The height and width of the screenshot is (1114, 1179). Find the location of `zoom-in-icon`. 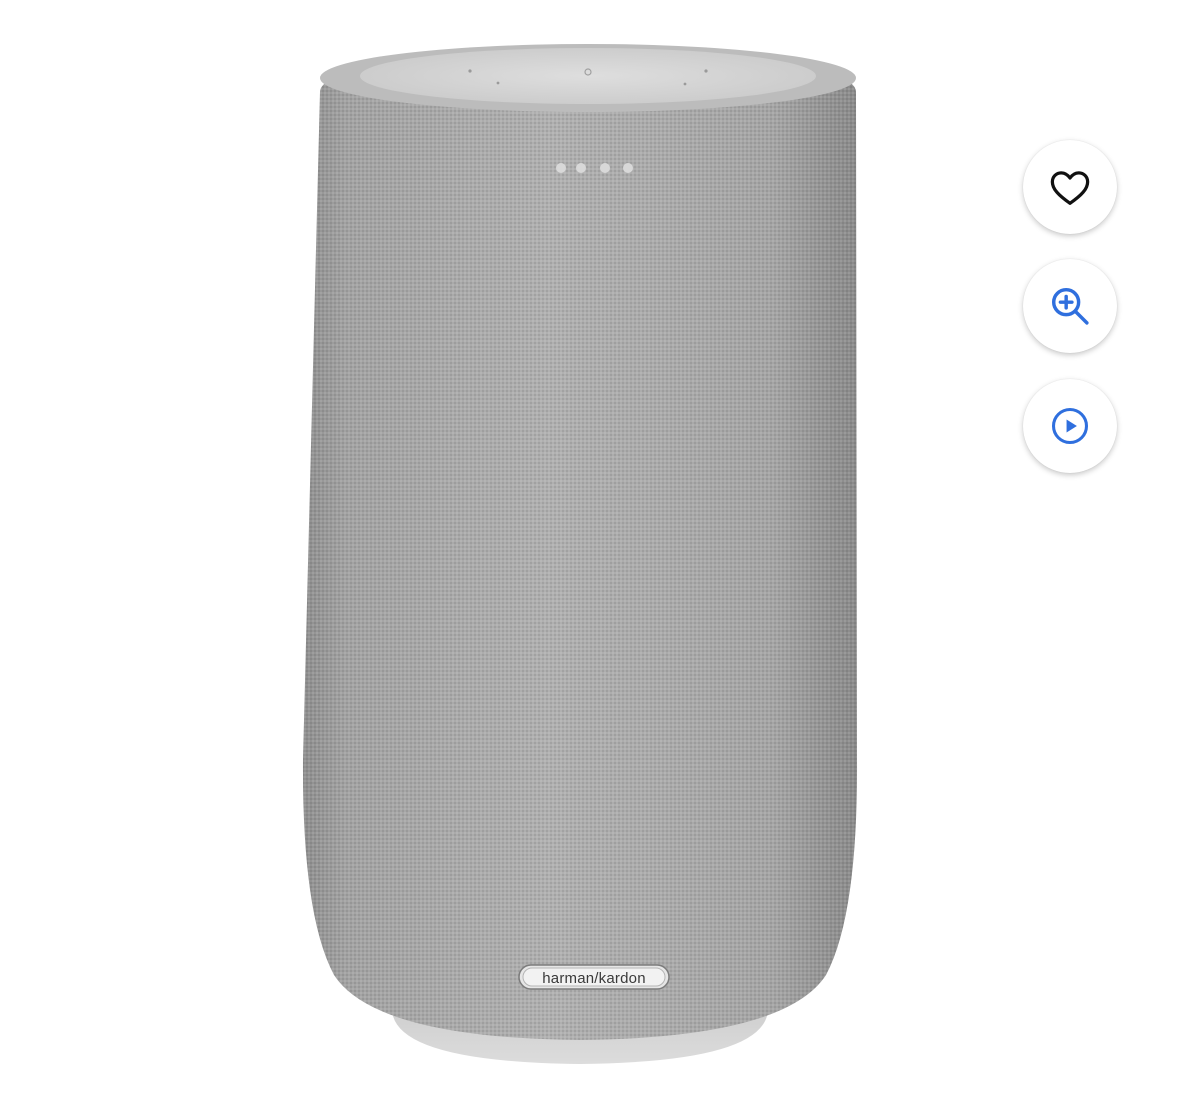

zoom-in-icon is located at coordinates (1070, 306).